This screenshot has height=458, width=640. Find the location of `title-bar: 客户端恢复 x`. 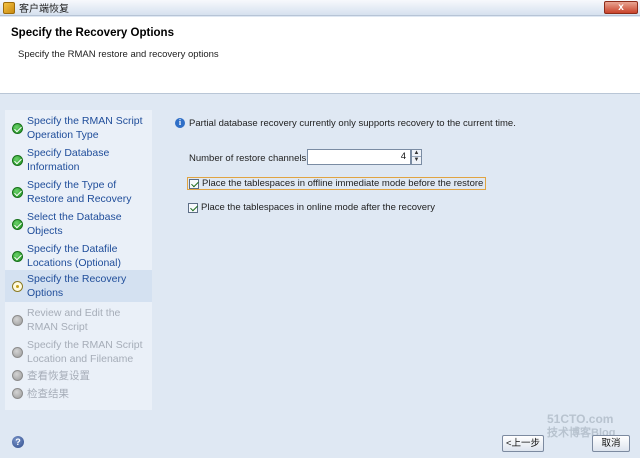

title-bar: 客户端恢复 x is located at coordinates (320, 8).